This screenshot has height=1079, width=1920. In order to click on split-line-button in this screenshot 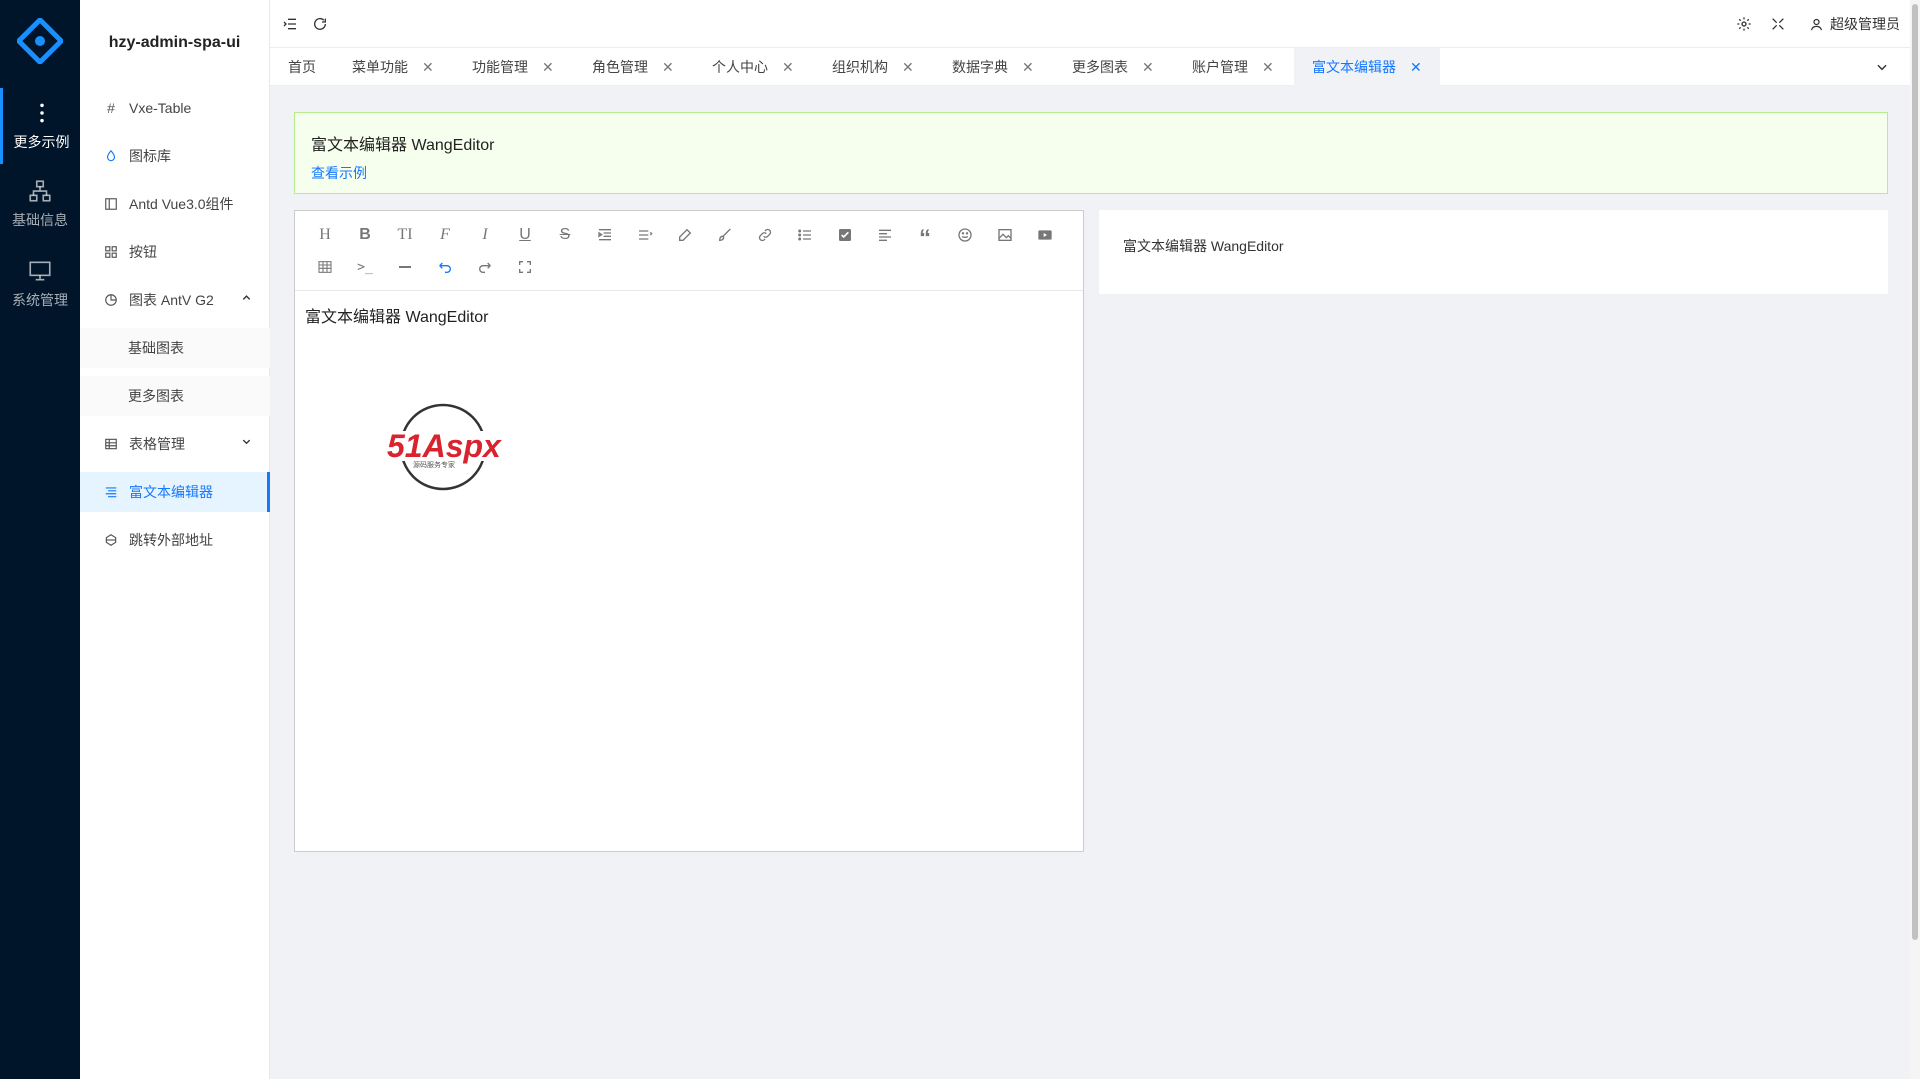, I will do `click(405, 267)`.